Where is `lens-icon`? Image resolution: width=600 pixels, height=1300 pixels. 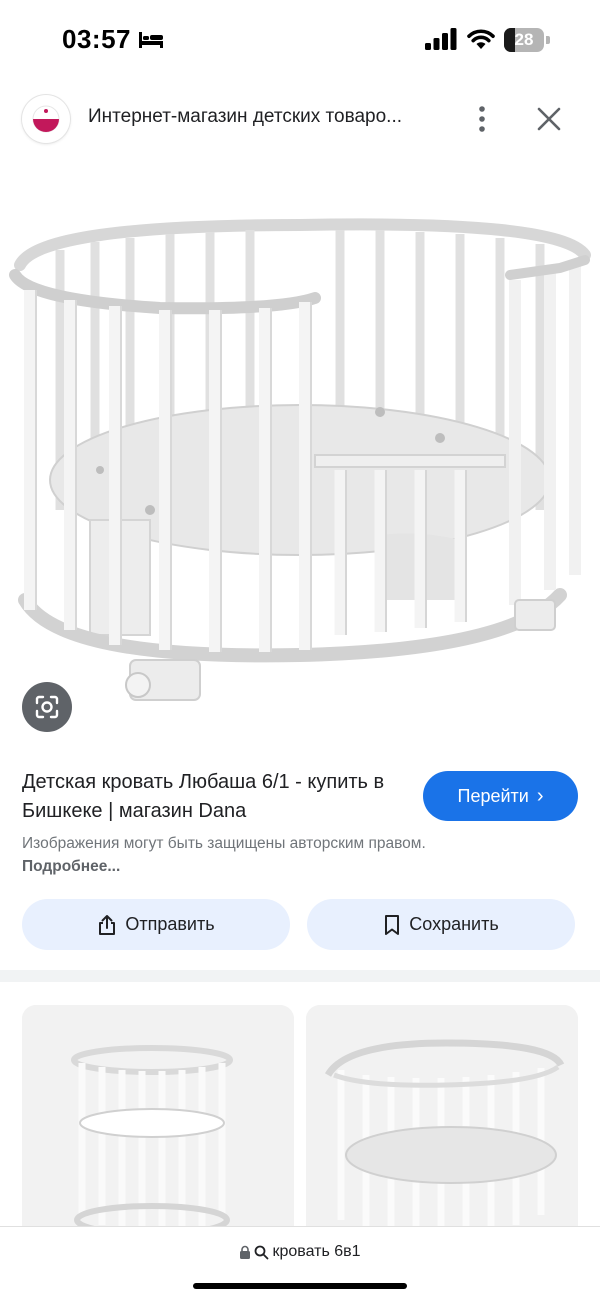
lens-icon is located at coordinates (47, 707).